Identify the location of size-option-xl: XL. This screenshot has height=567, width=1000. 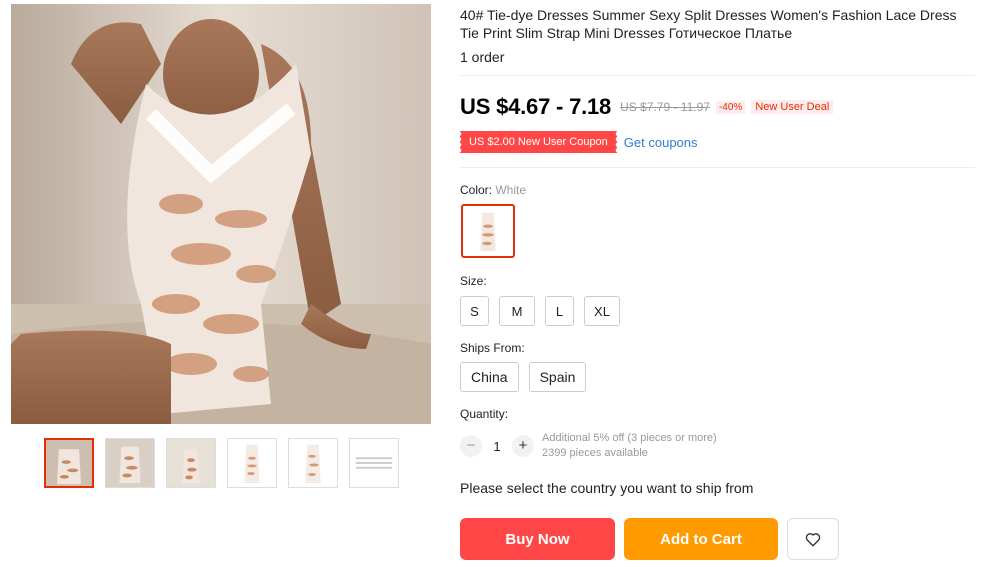
(602, 311).